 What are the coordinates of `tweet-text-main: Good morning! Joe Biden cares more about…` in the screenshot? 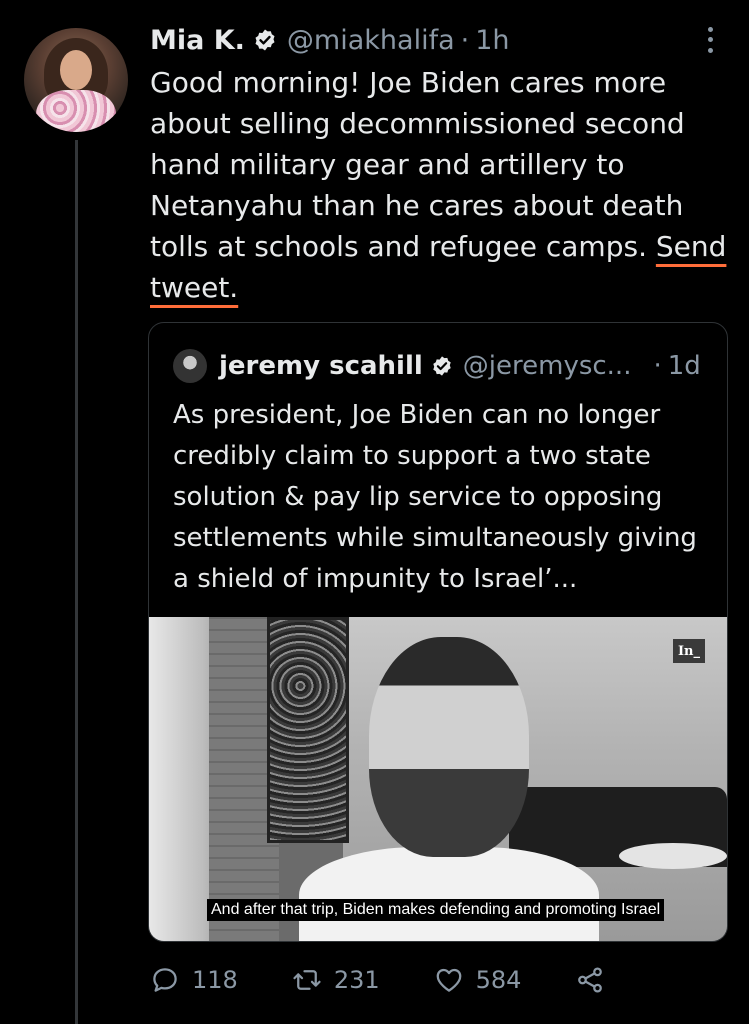 It's located at (417, 164).